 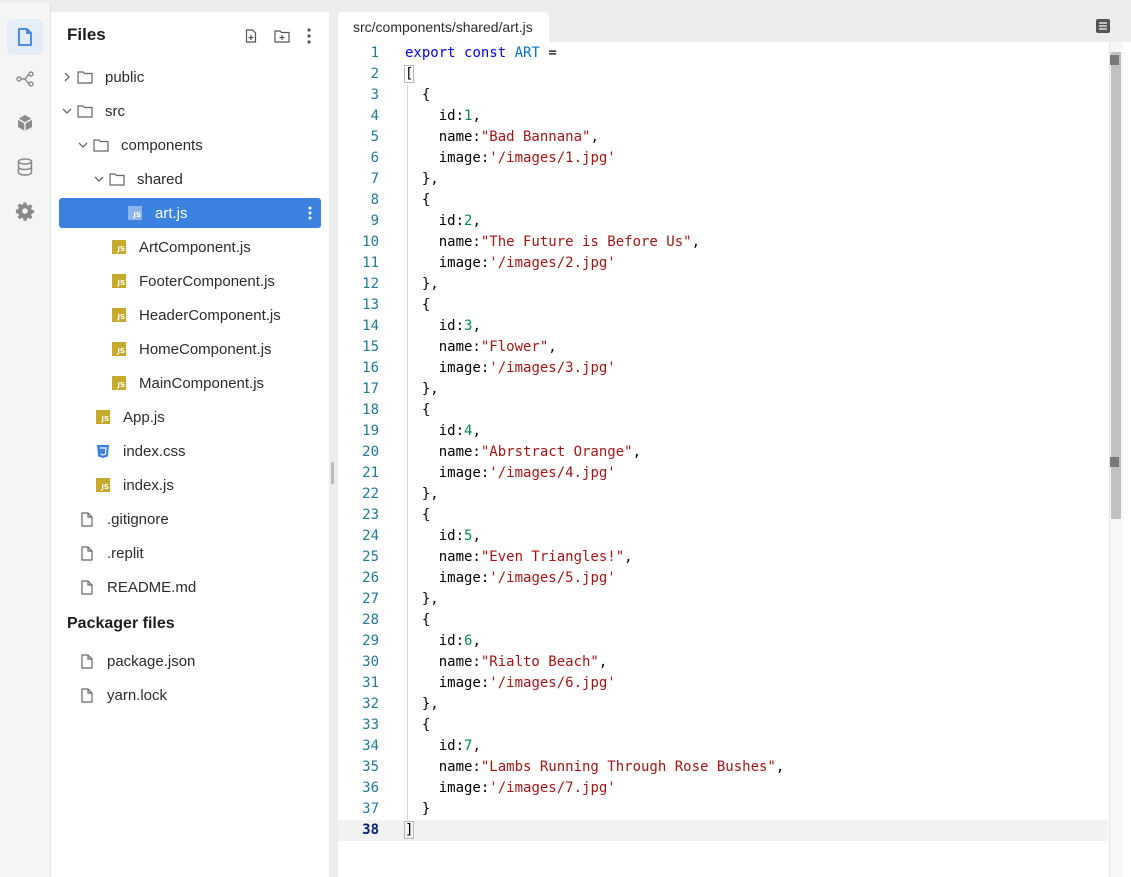 I want to click on code-text: image:'/images/3.jpg', so click(x=510, y=368).